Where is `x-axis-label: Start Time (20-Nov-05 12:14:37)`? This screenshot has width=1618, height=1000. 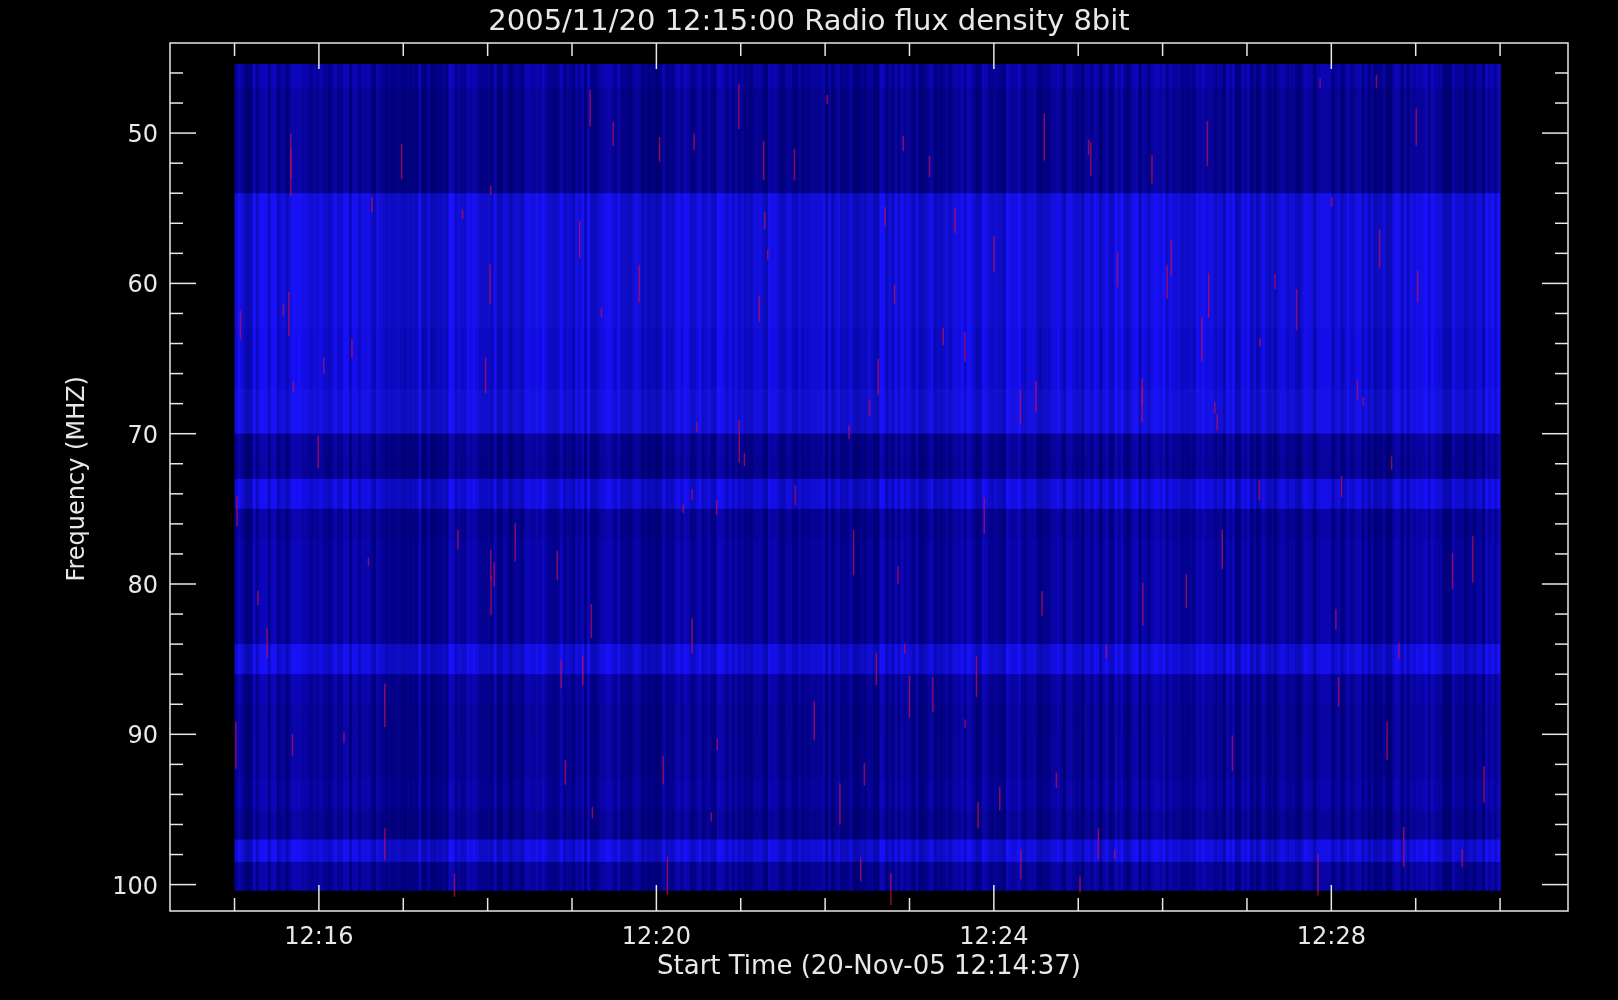
x-axis-label: Start Time (20-Nov-05 12:14:37) is located at coordinates (869, 965).